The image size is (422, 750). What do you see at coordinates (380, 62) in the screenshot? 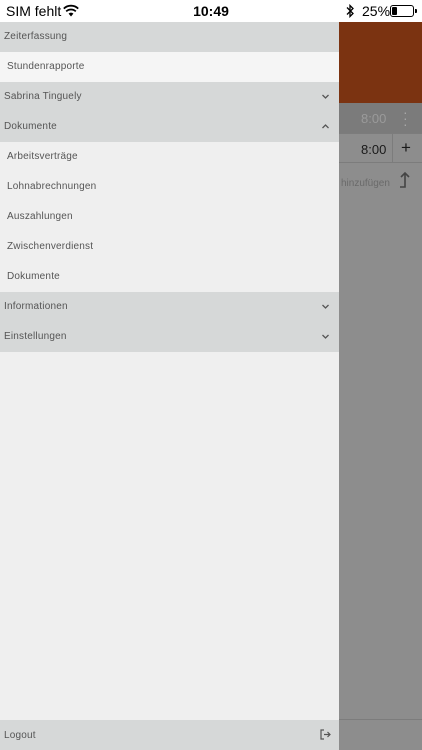
I see `app-header` at bounding box center [380, 62].